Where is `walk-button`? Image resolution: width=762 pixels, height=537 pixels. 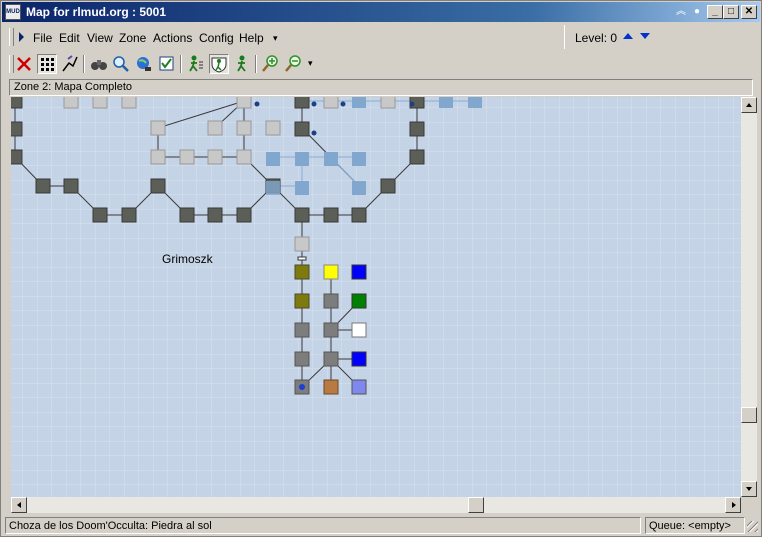 walk-button is located at coordinates (196, 64).